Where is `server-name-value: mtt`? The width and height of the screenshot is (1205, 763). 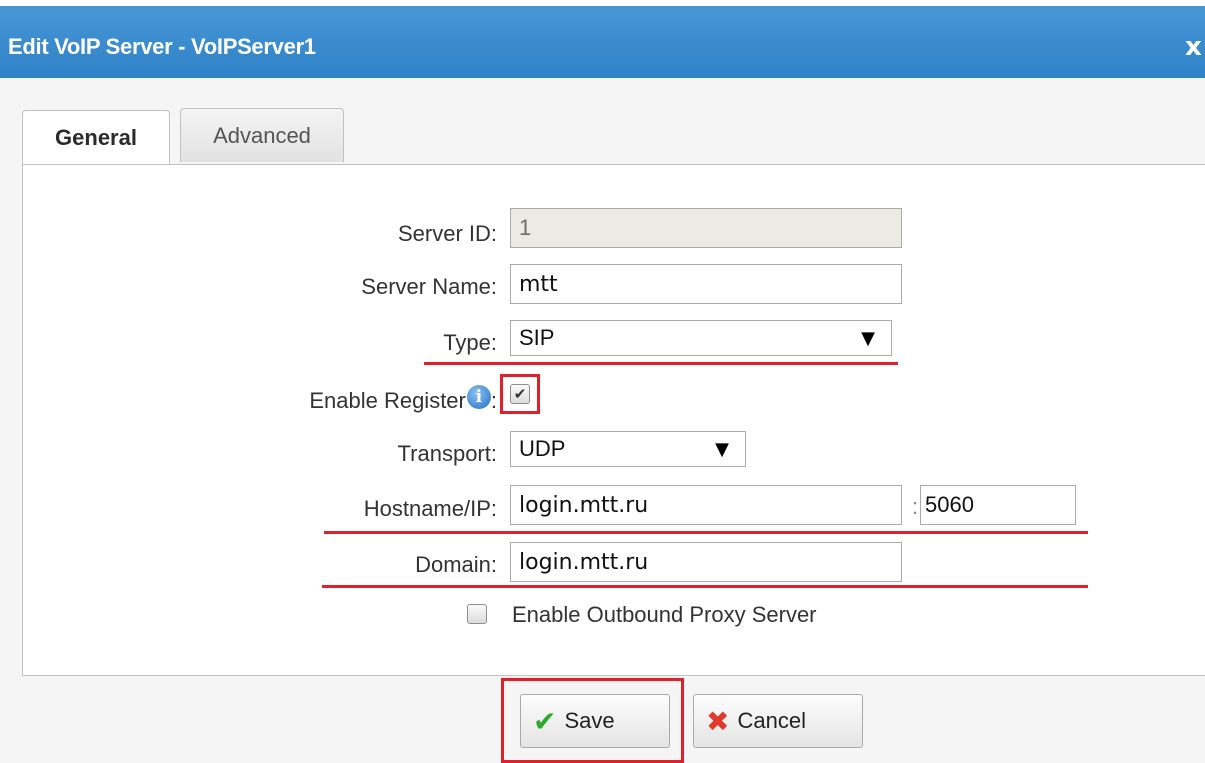 server-name-value: mtt is located at coordinates (538, 284).